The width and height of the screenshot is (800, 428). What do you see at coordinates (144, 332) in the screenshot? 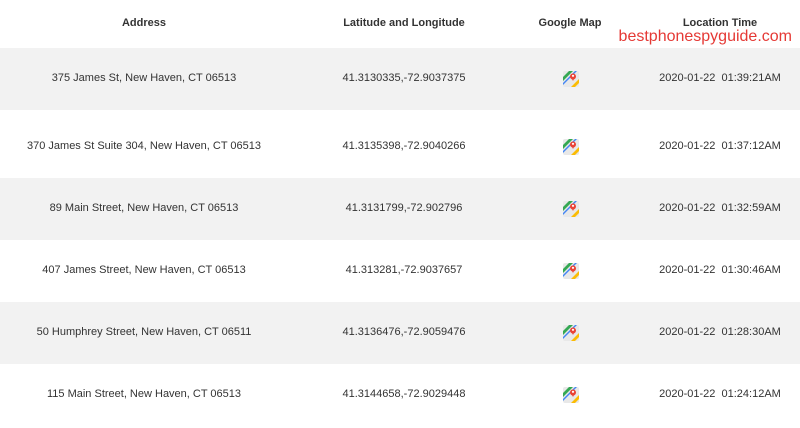
I see `address-cell: 50 Humphrey Street, New Haven, CT 06511` at bounding box center [144, 332].